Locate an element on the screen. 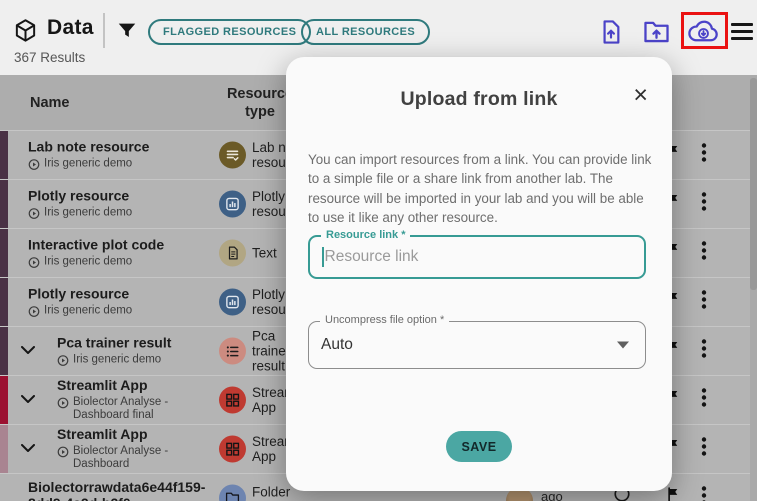 The width and height of the screenshot is (757, 501). resource-type-label: Folder is located at coordinates (271, 492).